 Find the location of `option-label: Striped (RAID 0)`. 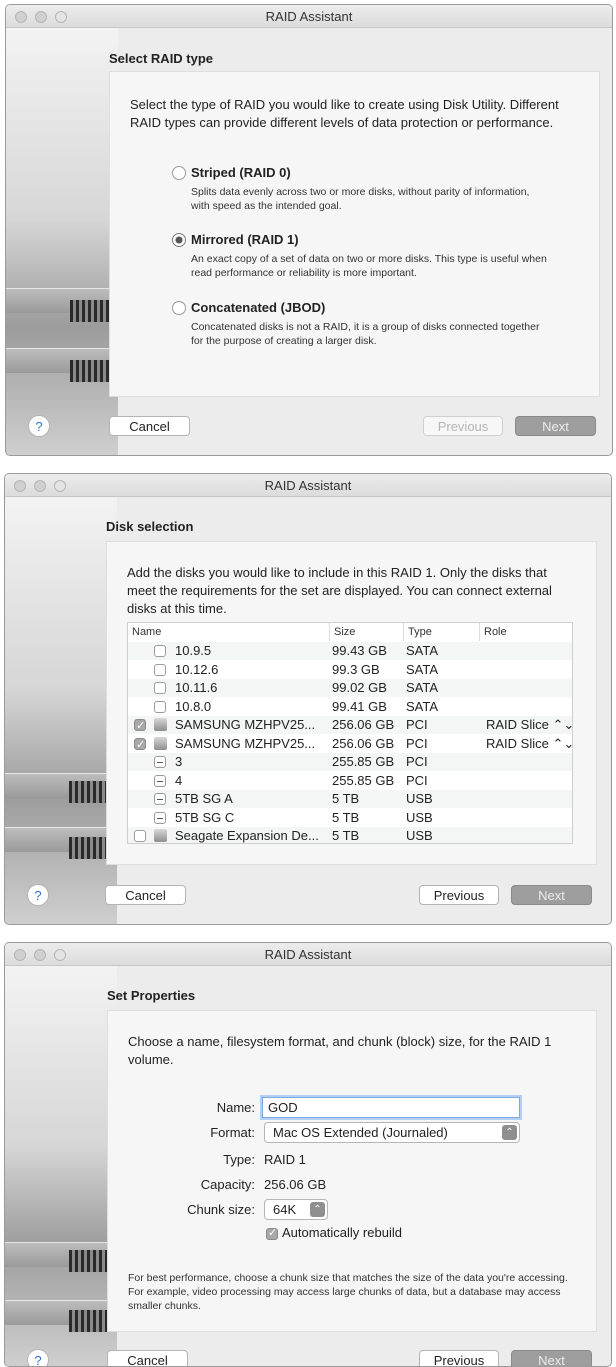

option-label: Striped (RAID 0) is located at coordinates (241, 172).